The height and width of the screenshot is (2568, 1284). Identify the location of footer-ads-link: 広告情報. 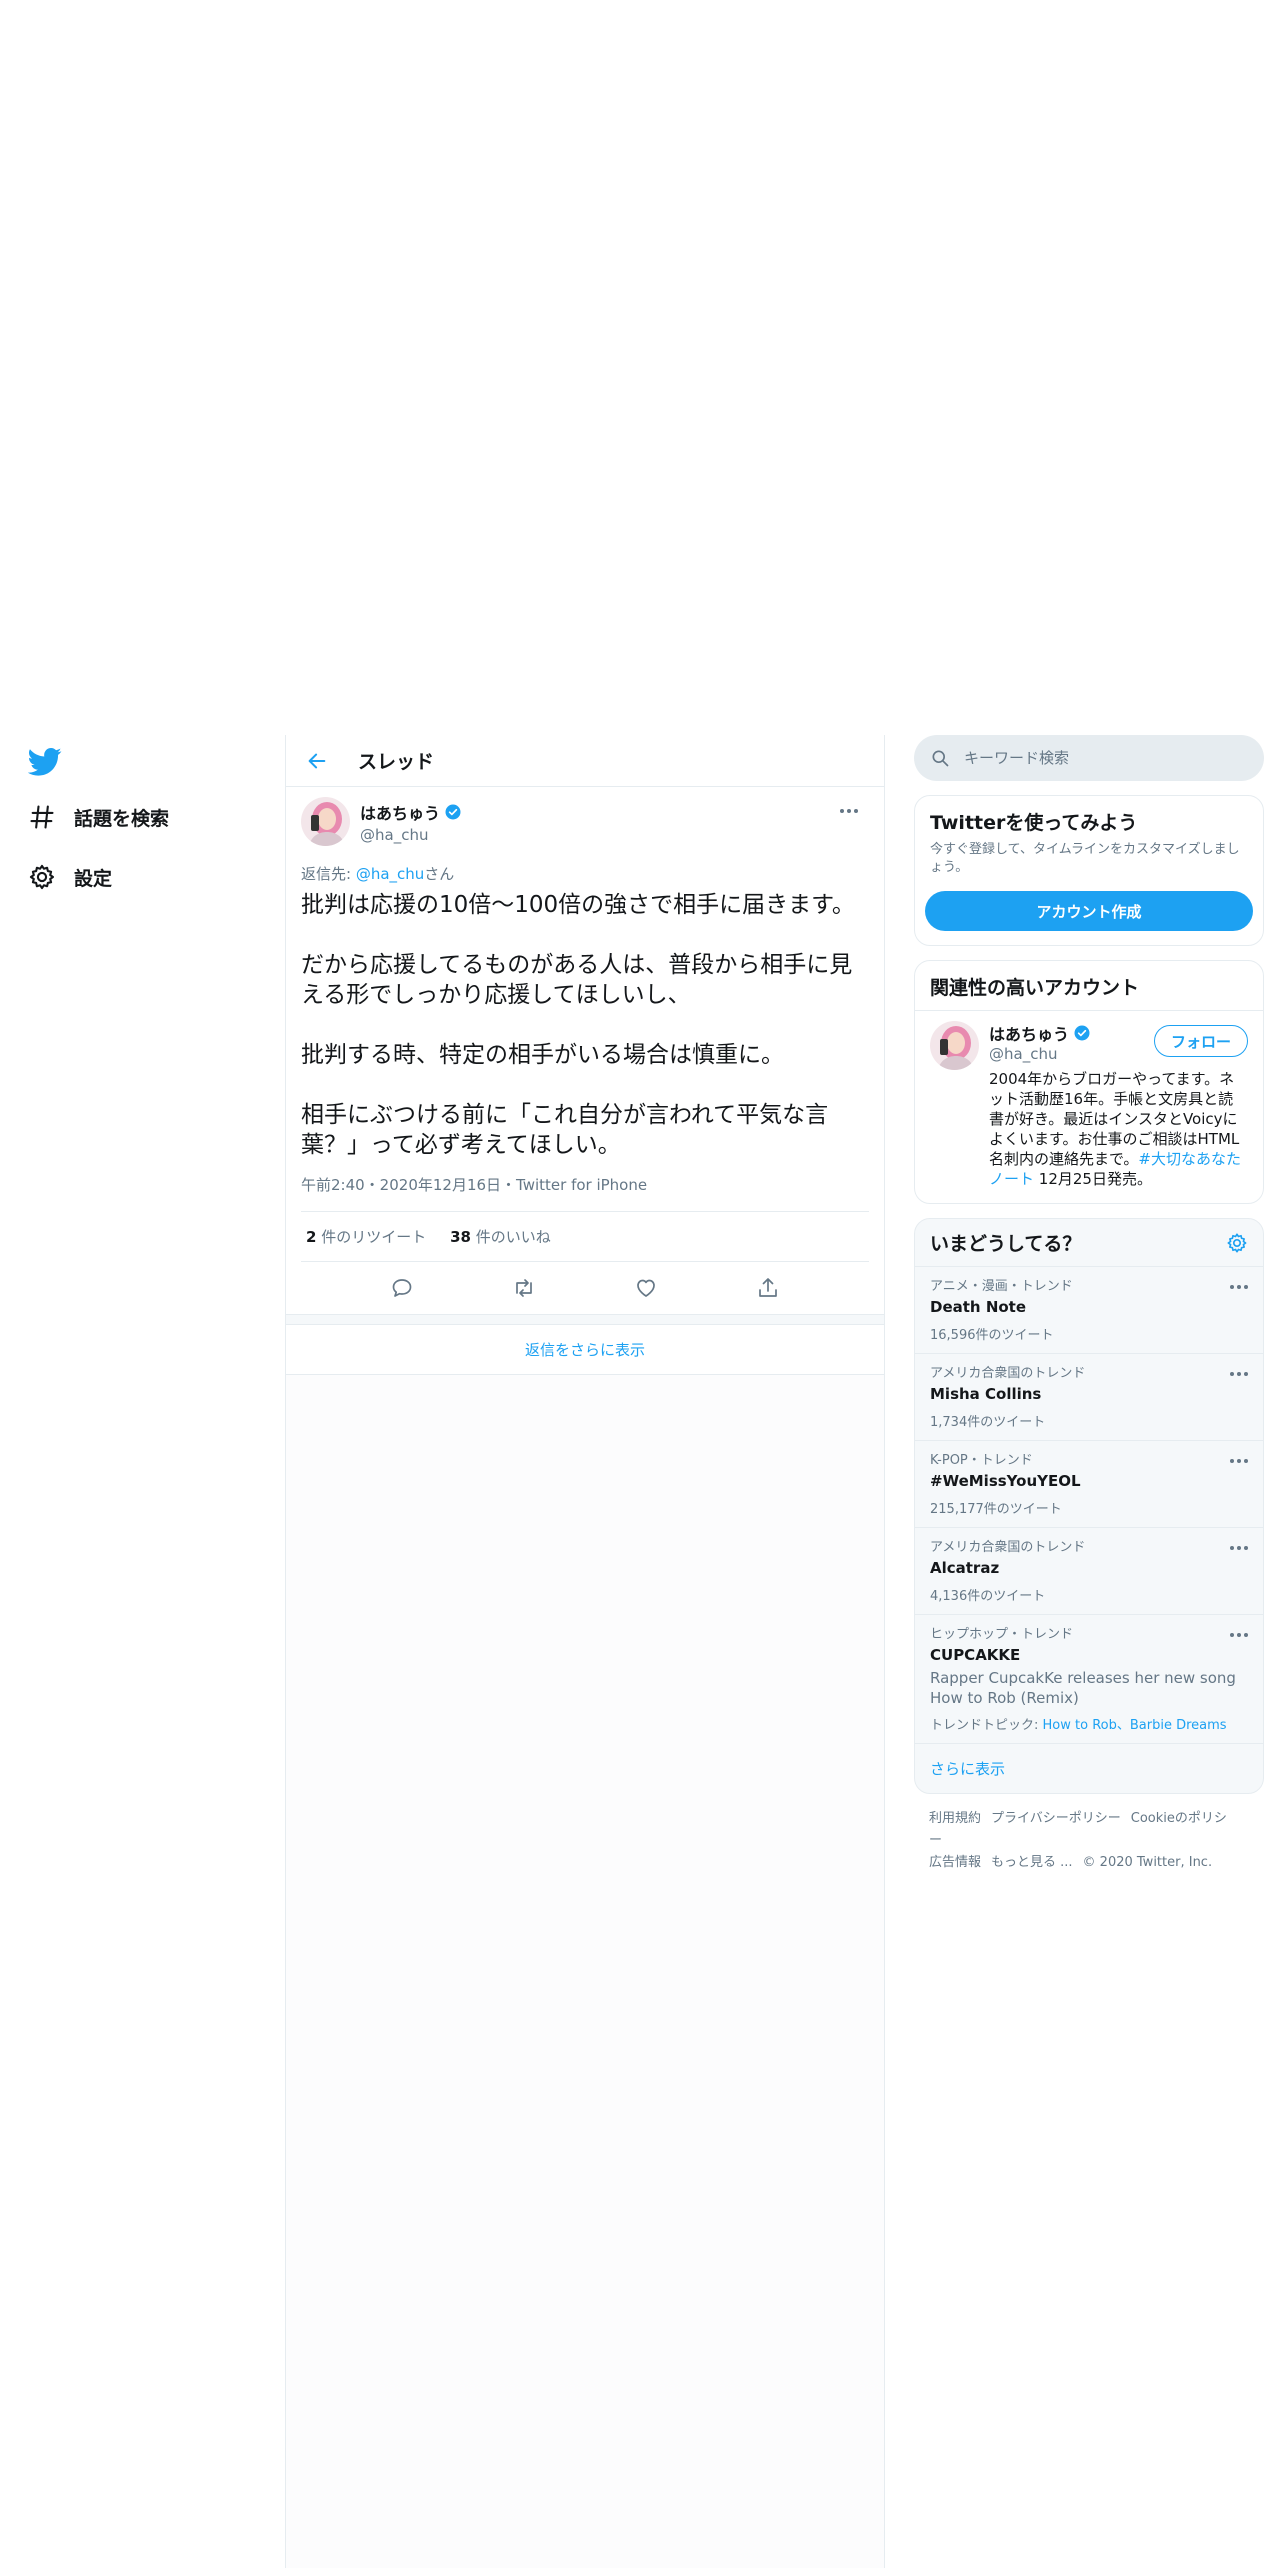
(955, 1862).